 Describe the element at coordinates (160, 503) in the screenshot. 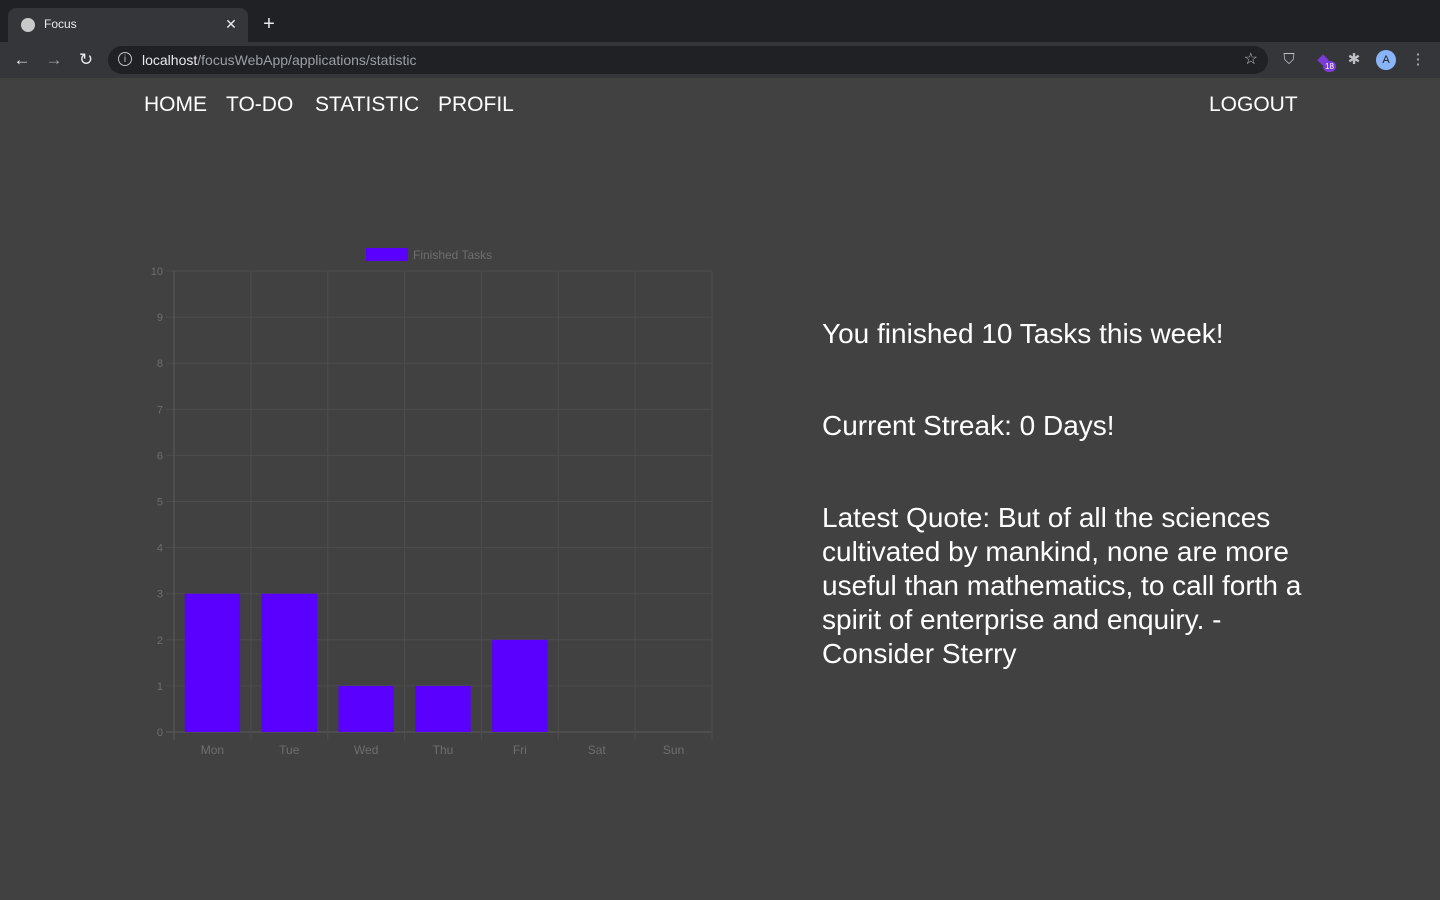

I see `y-tick-label: 5` at that location.